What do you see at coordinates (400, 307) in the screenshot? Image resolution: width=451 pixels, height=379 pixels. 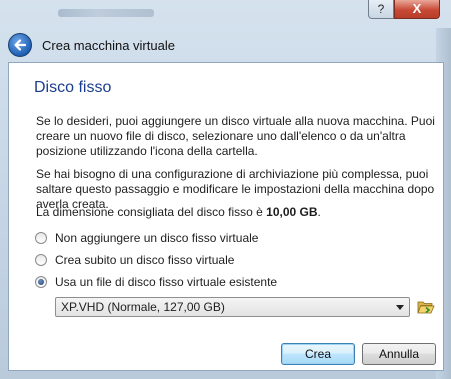 I see `chevron-down-icon` at bounding box center [400, 307].